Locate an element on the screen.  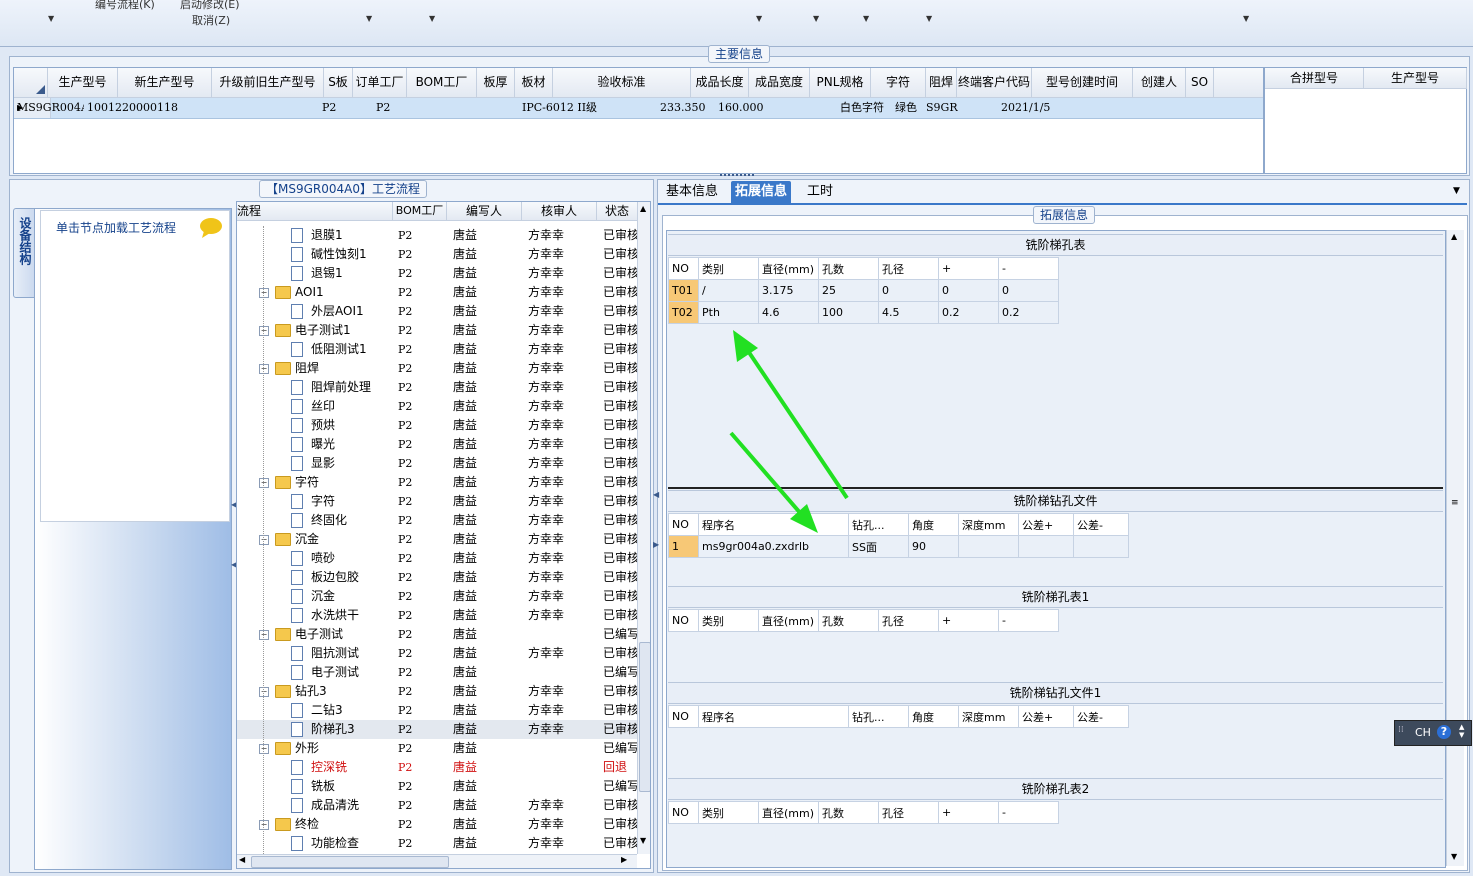
tree-row: 退膜1 P2 唐益 方幸幸 已审核 is located at coordinates (437, 235).